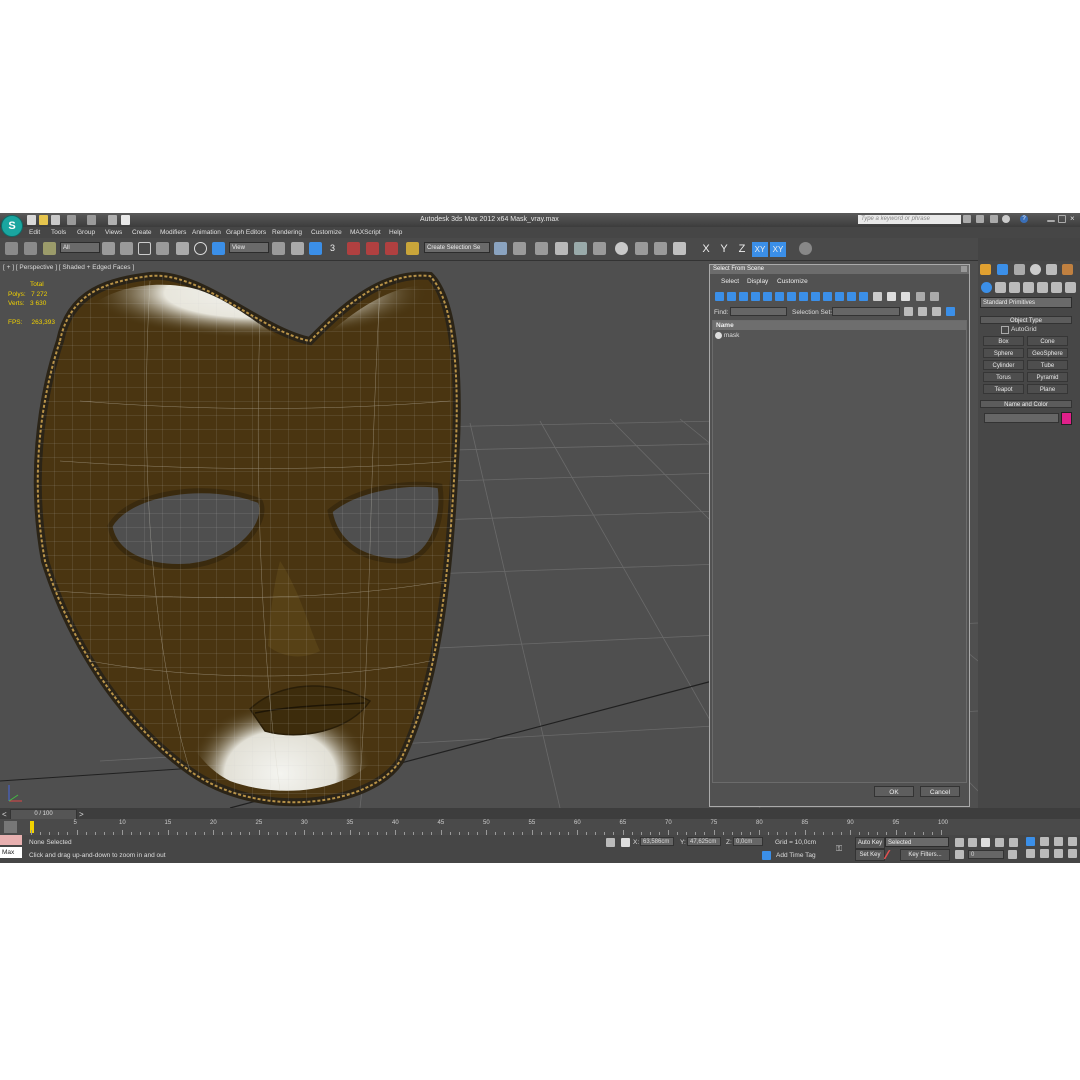 This screenshot has width=1080, height=1080. I want to click on selection-set-add-icon, so click(908, 311).